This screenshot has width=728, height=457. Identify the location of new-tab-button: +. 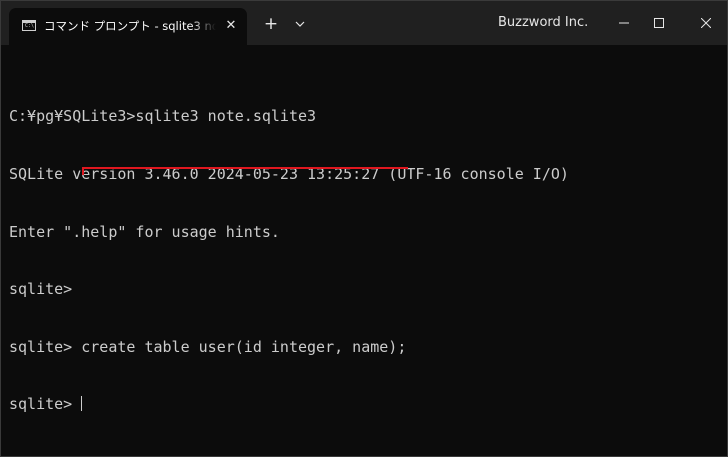
(271, 24).